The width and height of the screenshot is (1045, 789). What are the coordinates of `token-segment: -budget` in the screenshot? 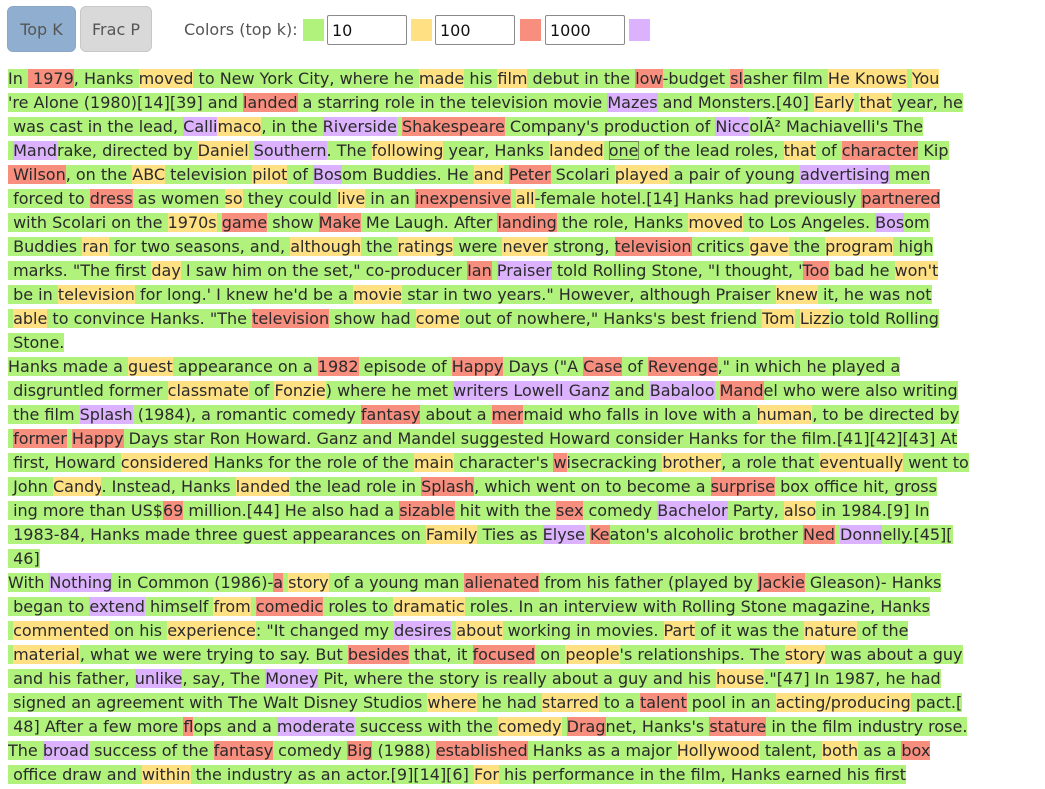 It's located at (696, 78).